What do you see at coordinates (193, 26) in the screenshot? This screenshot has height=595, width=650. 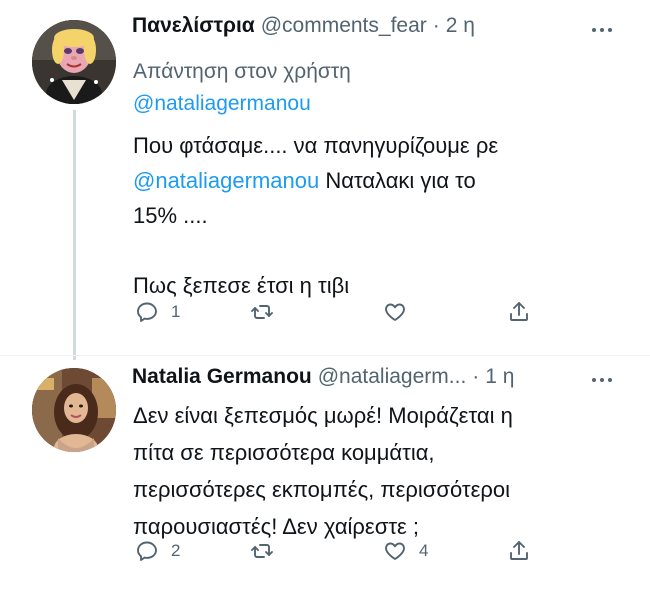 I see `author-name: Πανελίστρια` at bounding box center [193, 26].